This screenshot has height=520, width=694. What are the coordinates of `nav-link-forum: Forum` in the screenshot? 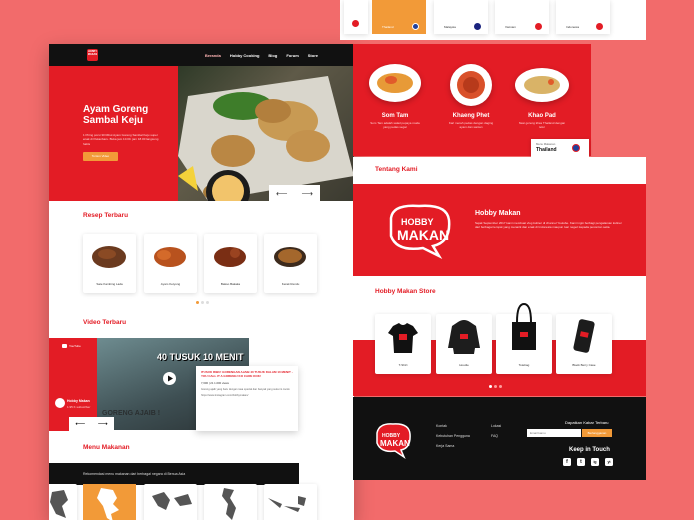 It's located at (292, 55).